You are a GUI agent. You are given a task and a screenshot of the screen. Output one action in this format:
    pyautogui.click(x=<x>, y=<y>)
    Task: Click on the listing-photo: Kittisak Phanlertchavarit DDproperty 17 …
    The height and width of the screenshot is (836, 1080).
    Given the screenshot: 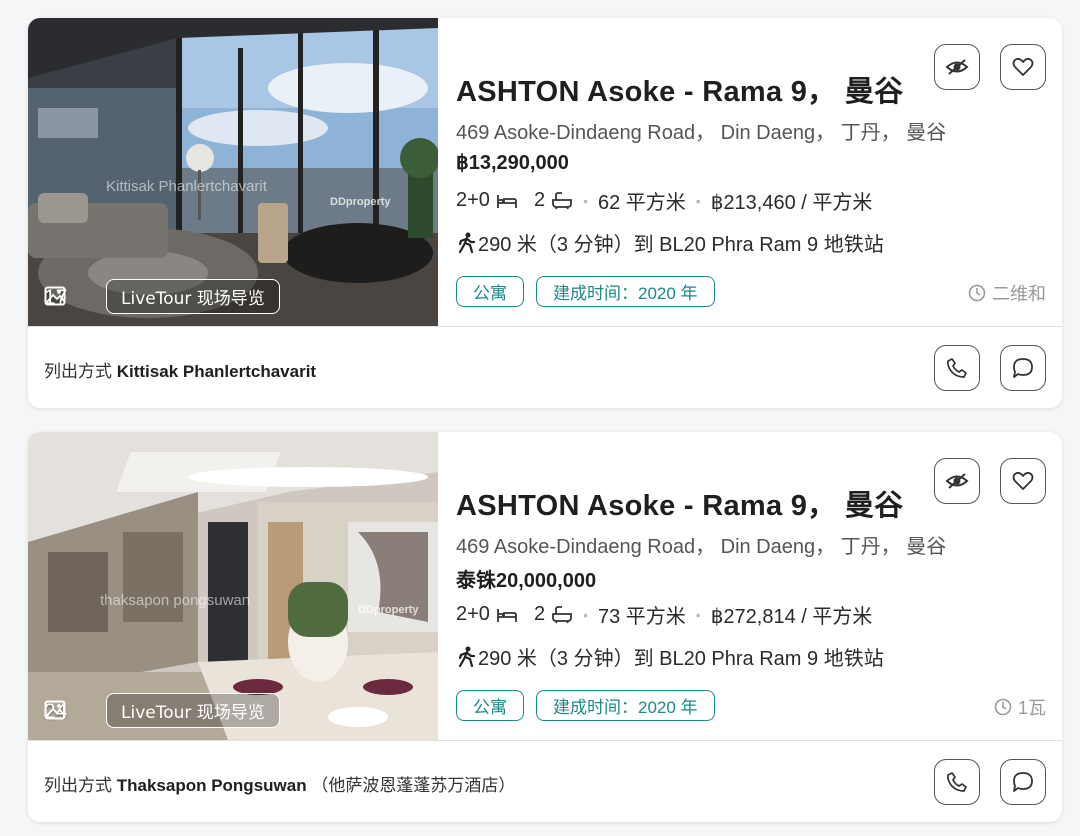 What is the action you would take?
    pyautogui.click(x=233, y=172)
    